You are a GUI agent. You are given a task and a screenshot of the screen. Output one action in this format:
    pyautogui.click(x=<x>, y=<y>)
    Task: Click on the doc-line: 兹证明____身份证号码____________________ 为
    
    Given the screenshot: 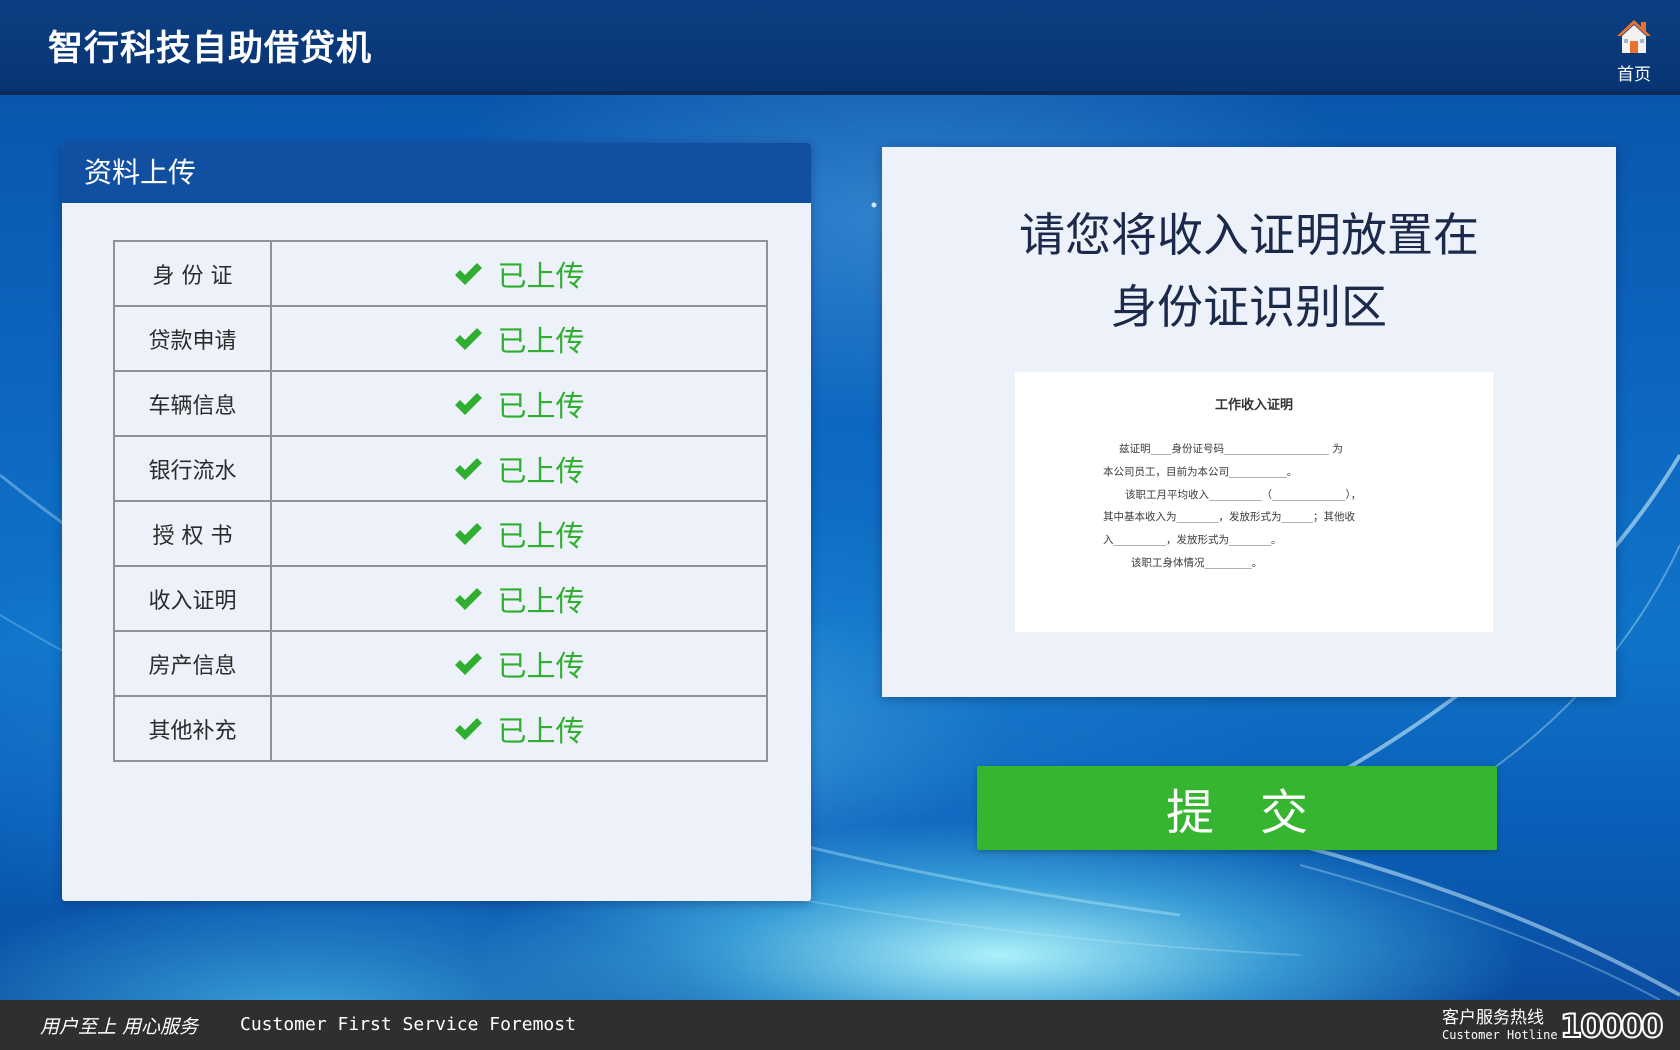 What is the action you would take?
    pyautogui.click(x=1231, y=449)
    